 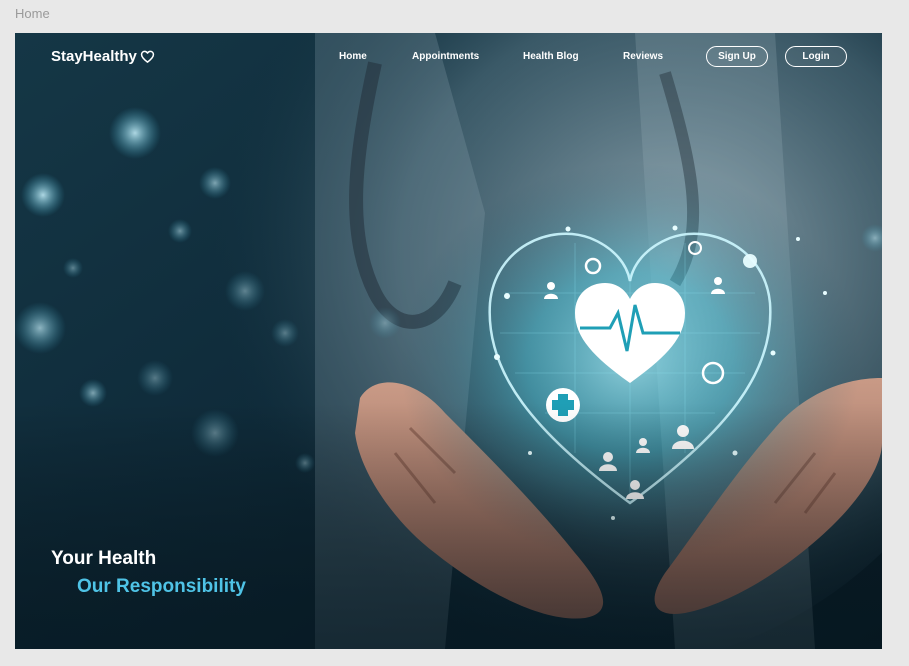 I want to click on brand-logo: StayHealthy, so click(x=103, y=56).